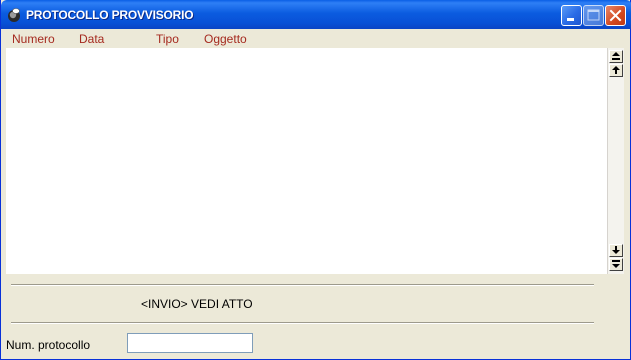 This screenshot has width=631, height=360. I want to click on maximize-icon, so click(593, 15).